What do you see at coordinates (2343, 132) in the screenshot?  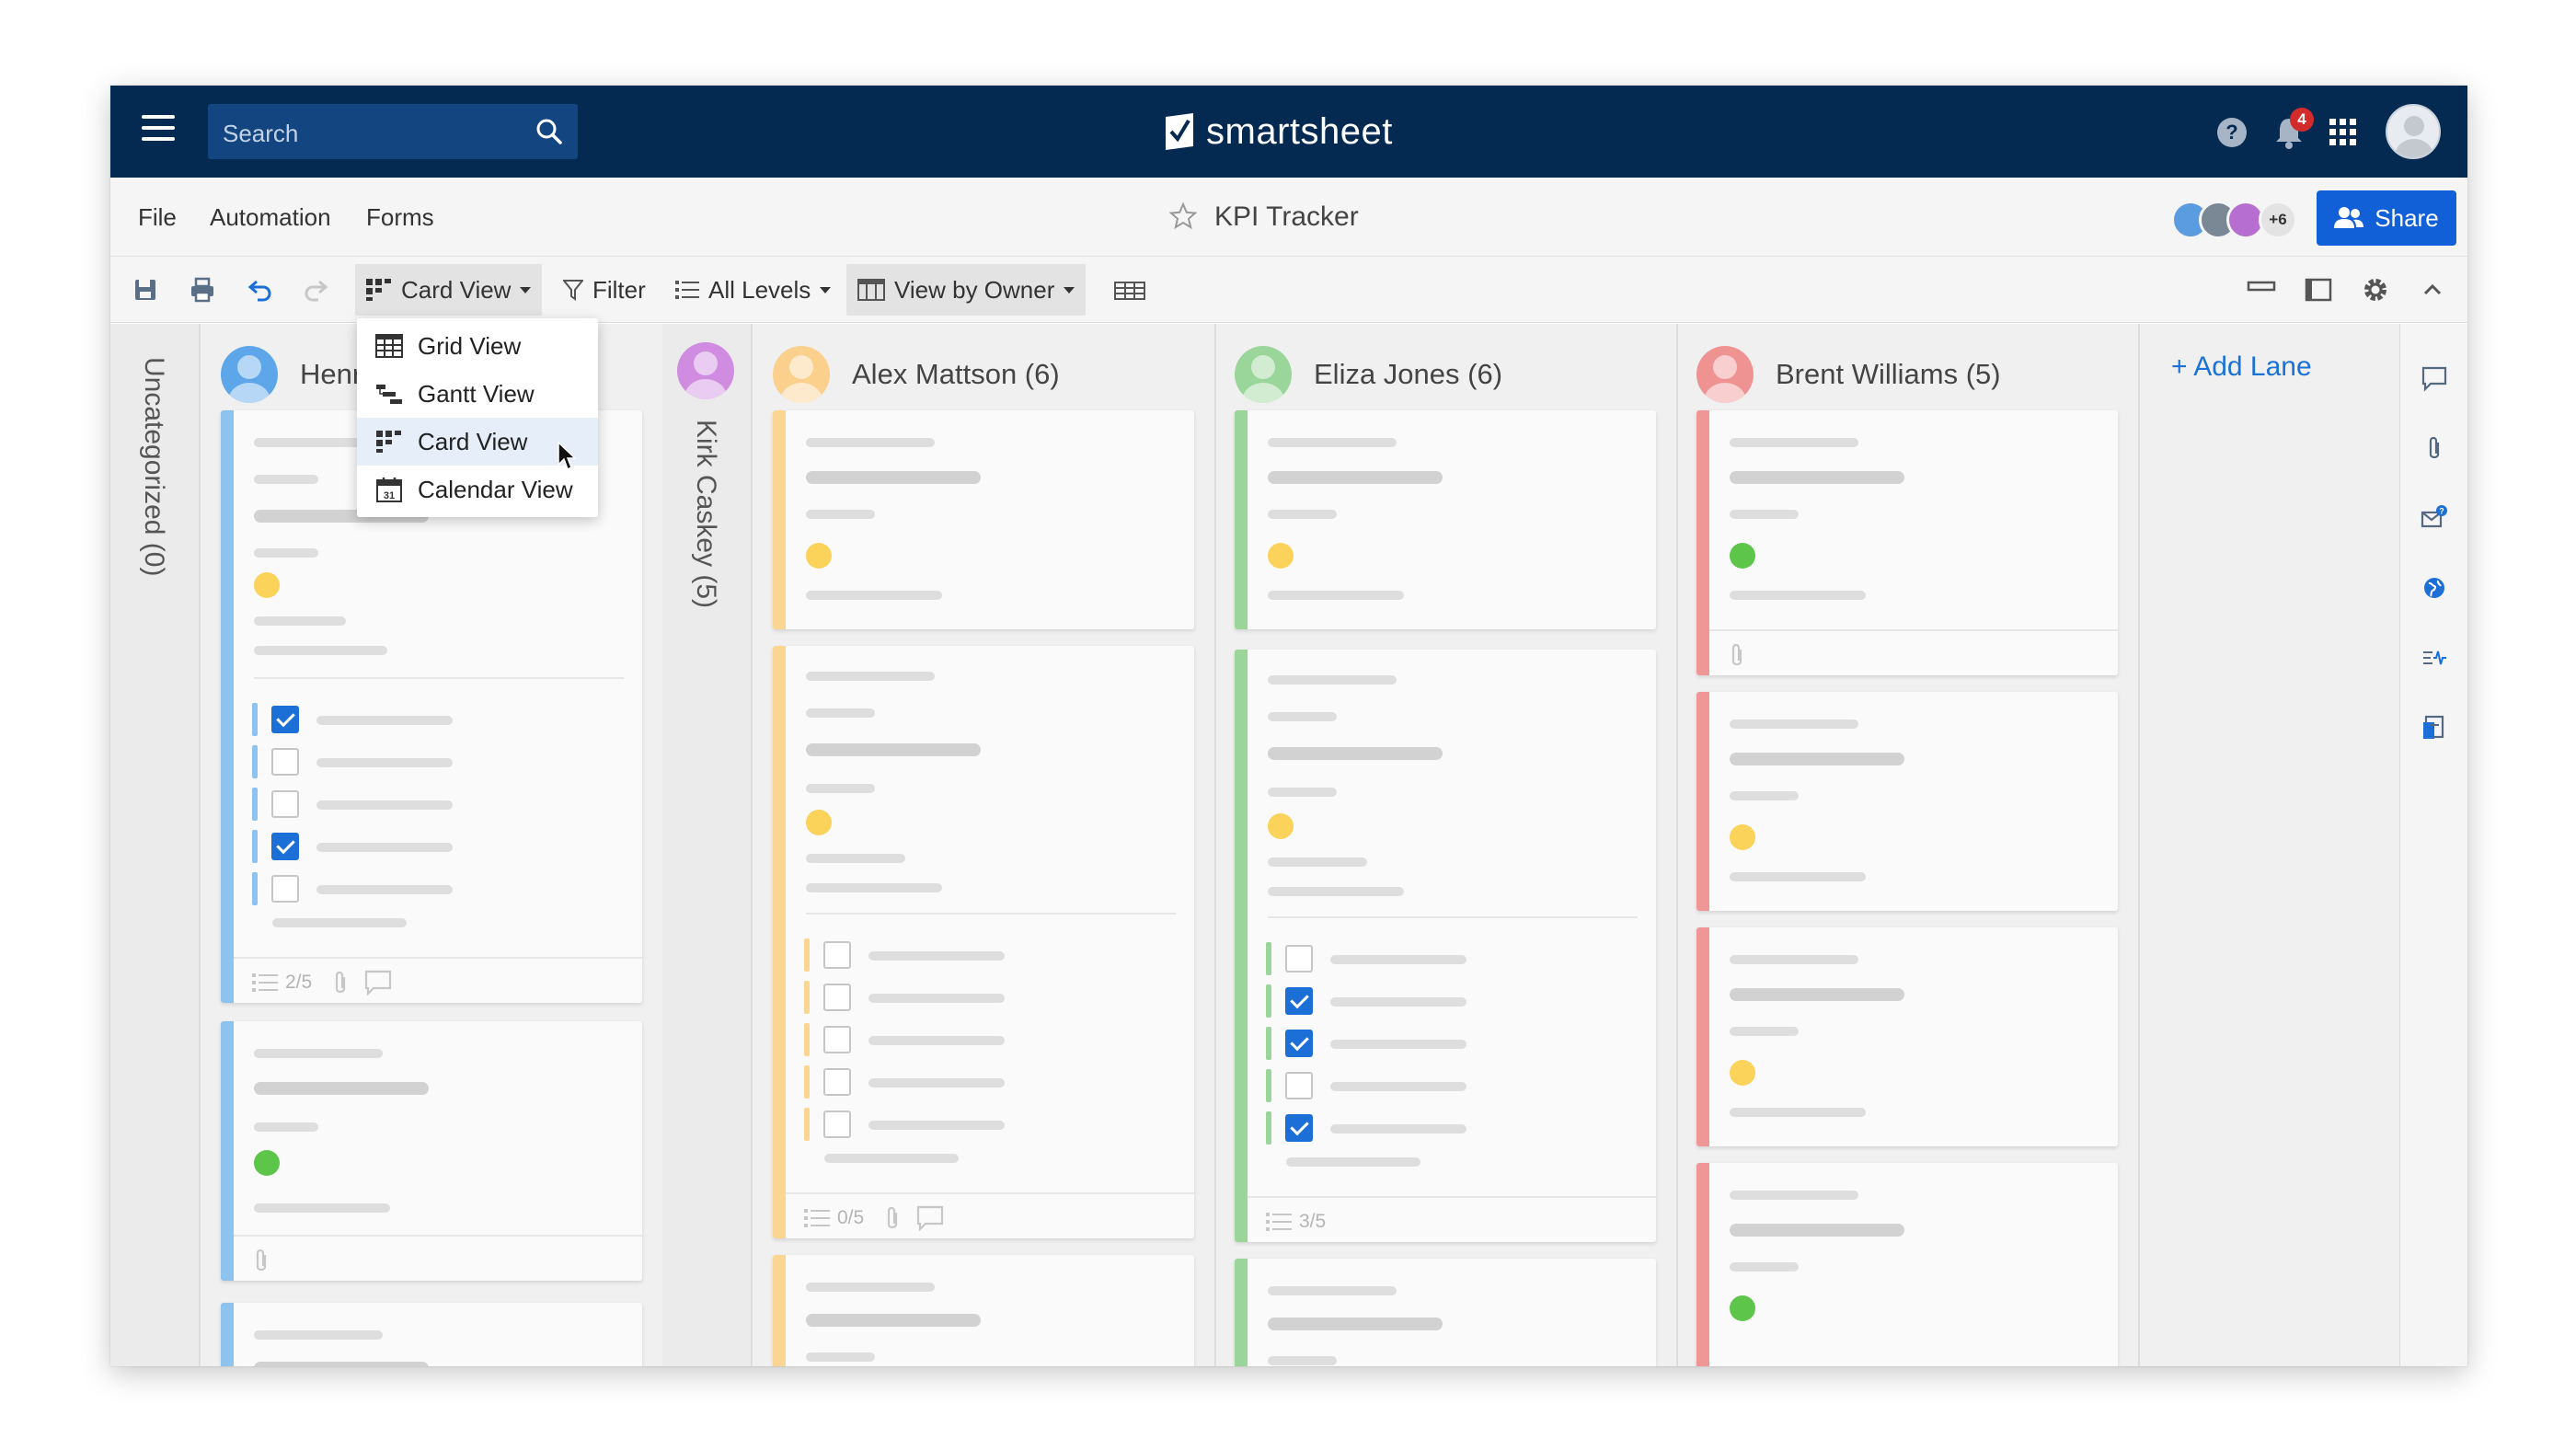 I see `apps-grid-icon` at bounding box center [2343, 132].